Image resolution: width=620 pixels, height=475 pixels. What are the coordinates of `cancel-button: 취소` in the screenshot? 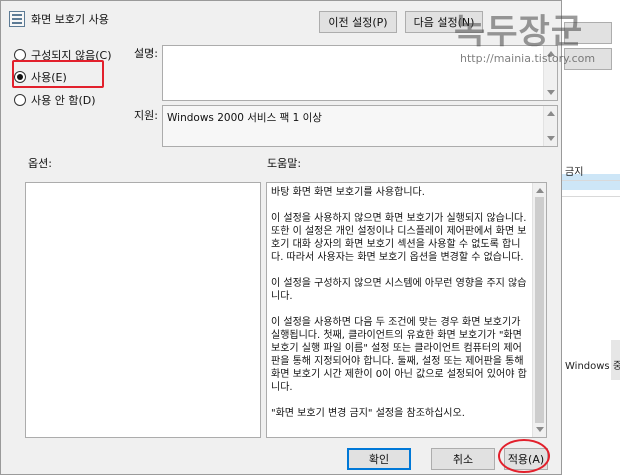 It's located at (463, 459).